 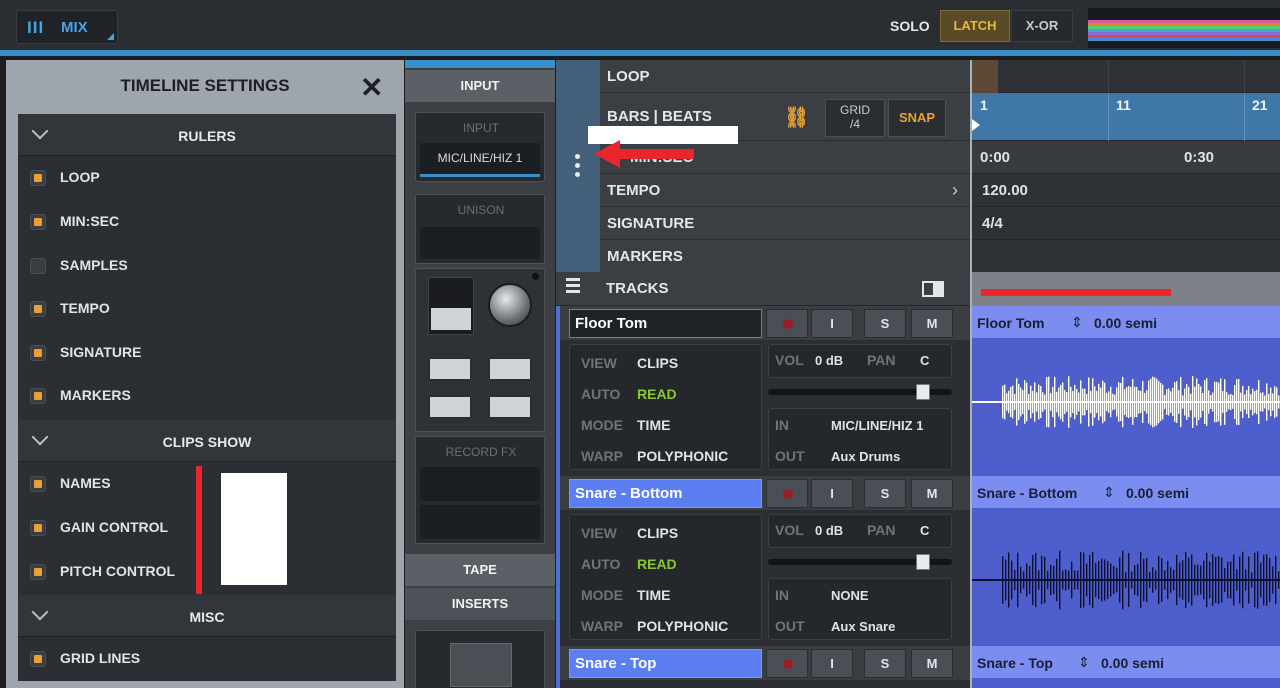 I want to click on input-box: INPUT MIC/LINE/HIZ 1, so click(x=480, y=147).